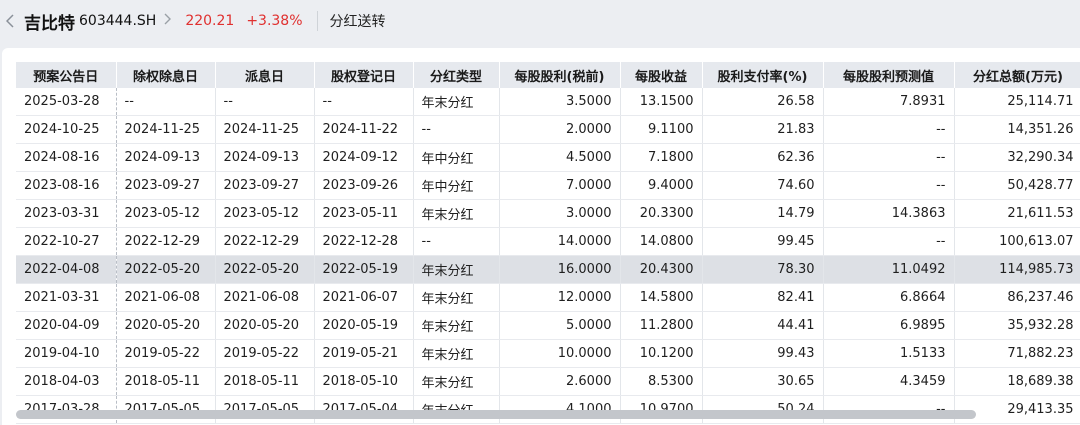  What do you see at coordinates (12, 21) in the screenshot?
I see `chevron-left-icon` at bounding box center [12, 21].